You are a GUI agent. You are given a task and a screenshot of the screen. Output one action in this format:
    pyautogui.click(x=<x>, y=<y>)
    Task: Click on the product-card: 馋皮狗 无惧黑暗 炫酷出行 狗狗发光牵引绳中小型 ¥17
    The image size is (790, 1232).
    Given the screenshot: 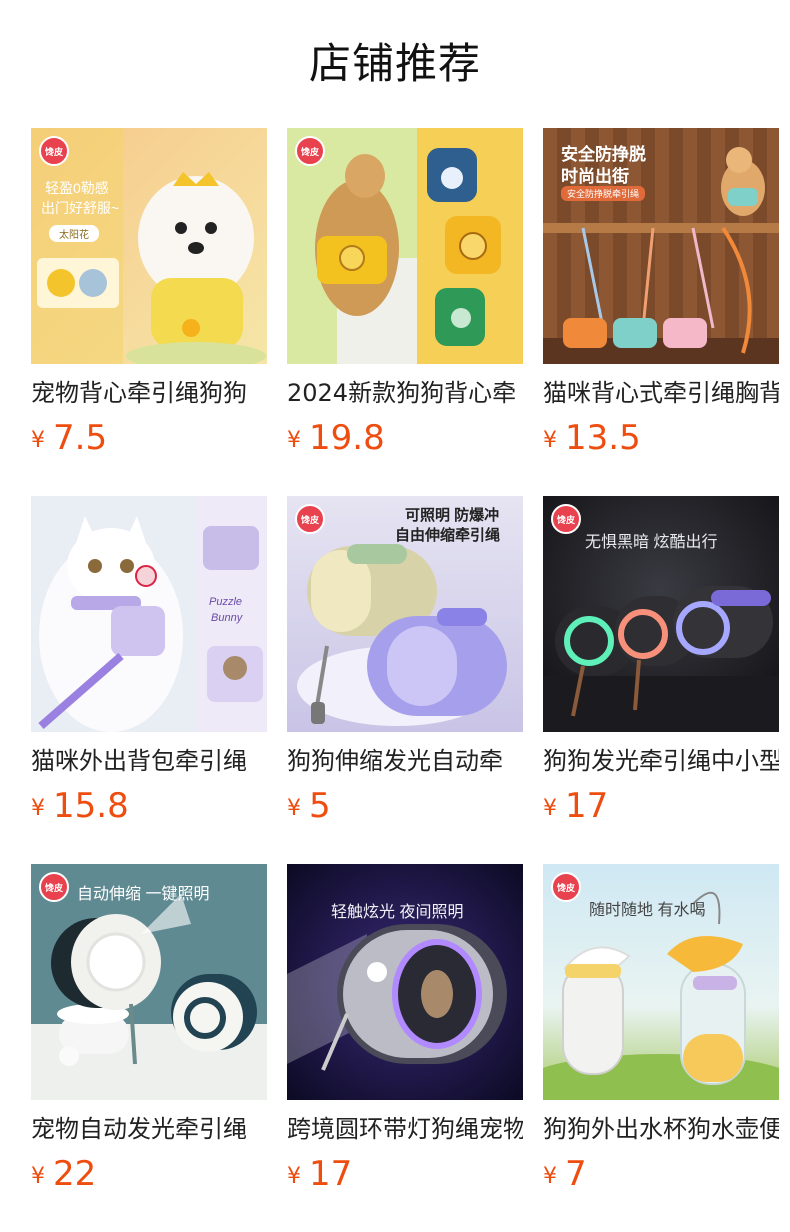 What is the action you would take?
    pyautogui.click(x=661, y=680)
    